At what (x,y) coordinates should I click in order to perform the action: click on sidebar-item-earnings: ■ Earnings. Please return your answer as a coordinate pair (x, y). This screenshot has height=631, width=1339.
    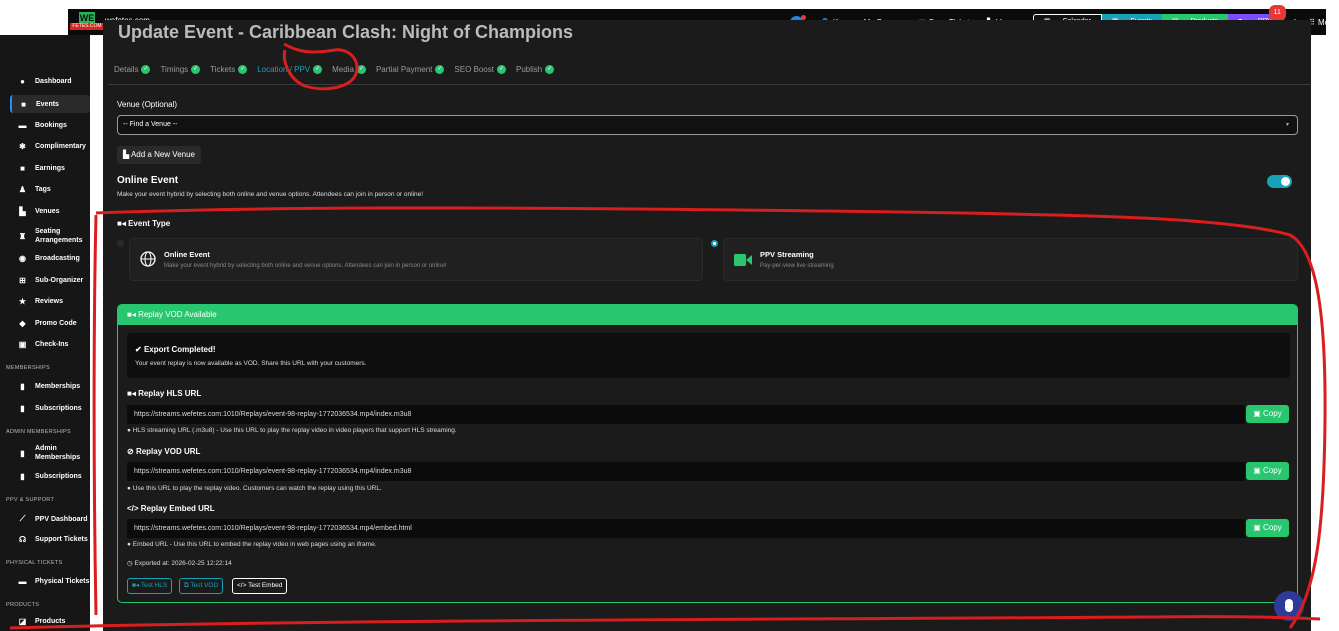
    Looking at the image, I should click on (41, 168).